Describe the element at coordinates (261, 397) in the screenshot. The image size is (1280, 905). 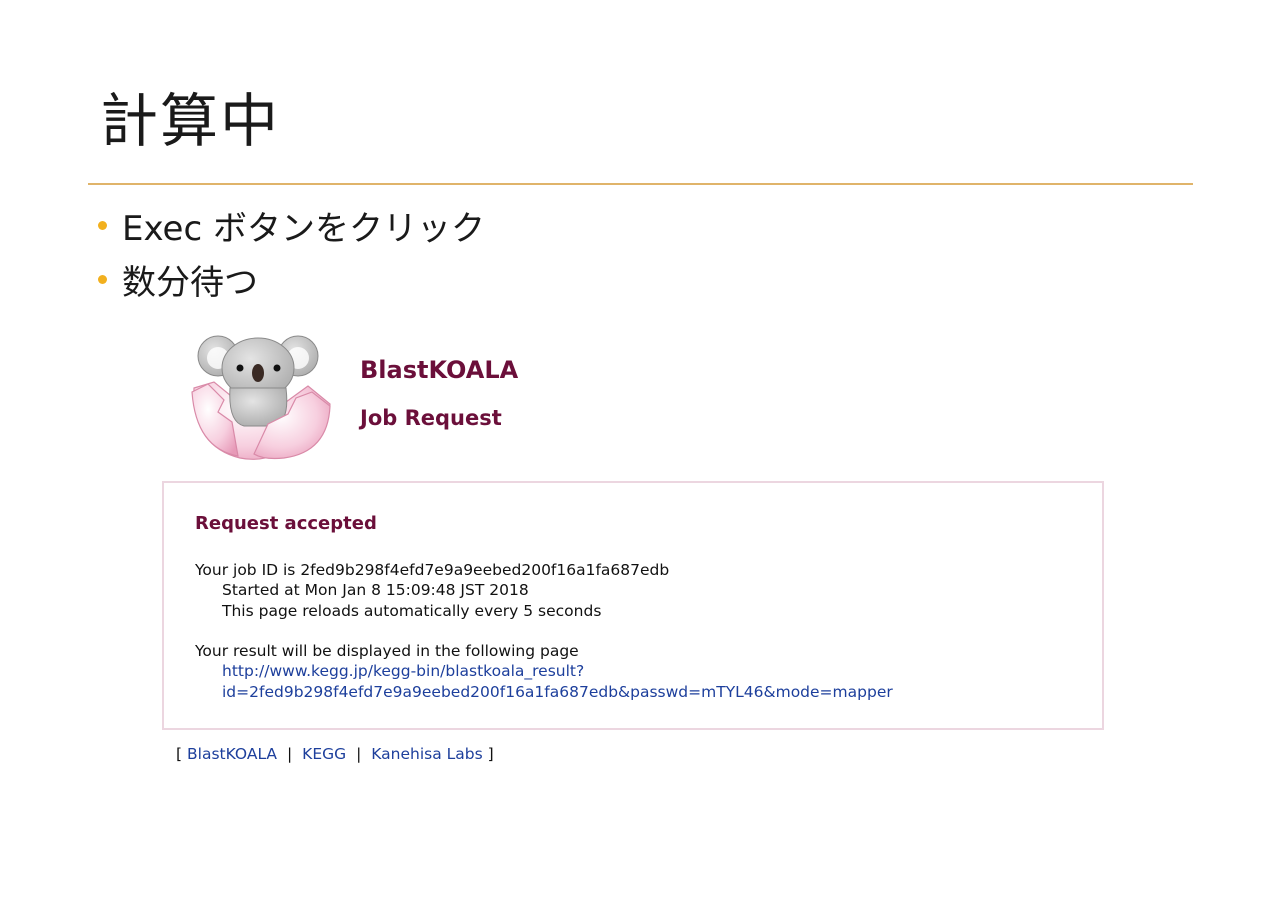
I see `koala-egg-icon` at that location.